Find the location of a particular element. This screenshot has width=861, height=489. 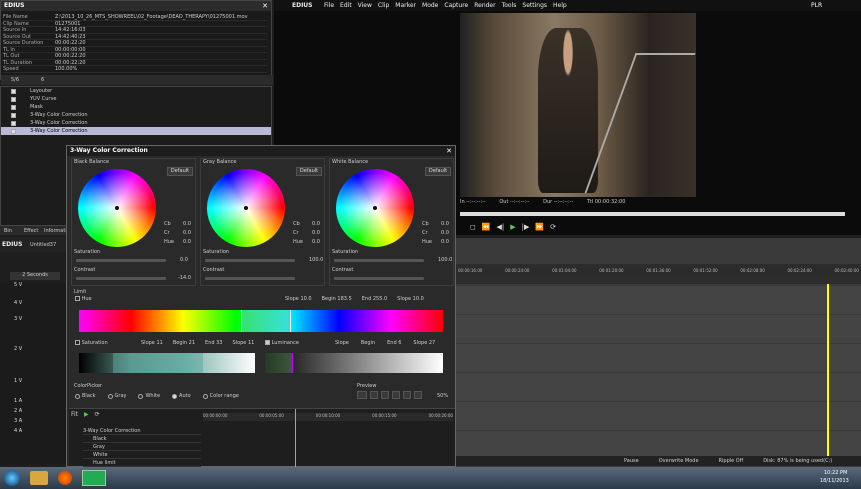

scrub-bar is located at coordinates (652, 214).